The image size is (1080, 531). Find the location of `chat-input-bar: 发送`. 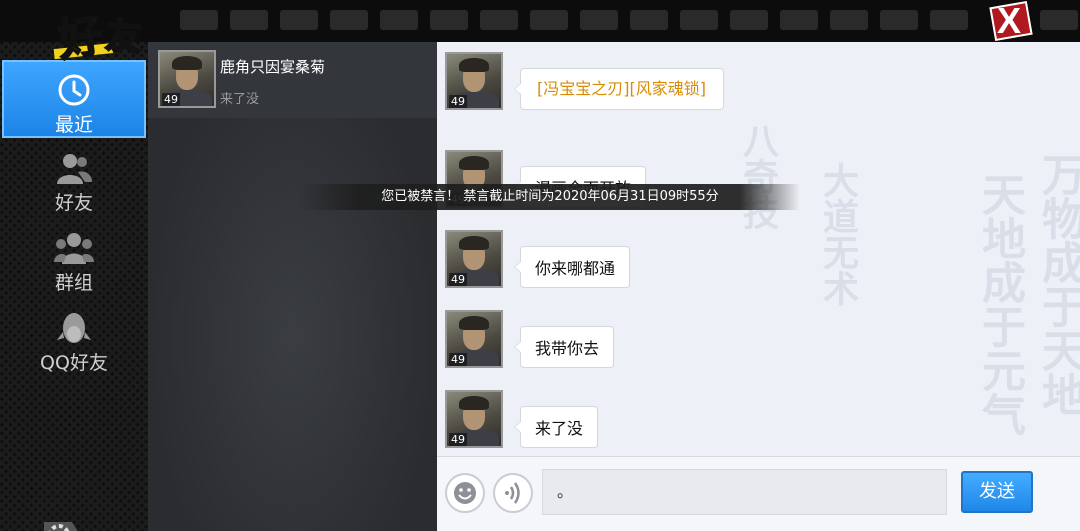

chat-input-bar: 发送 is located at coordinates (758, 493).